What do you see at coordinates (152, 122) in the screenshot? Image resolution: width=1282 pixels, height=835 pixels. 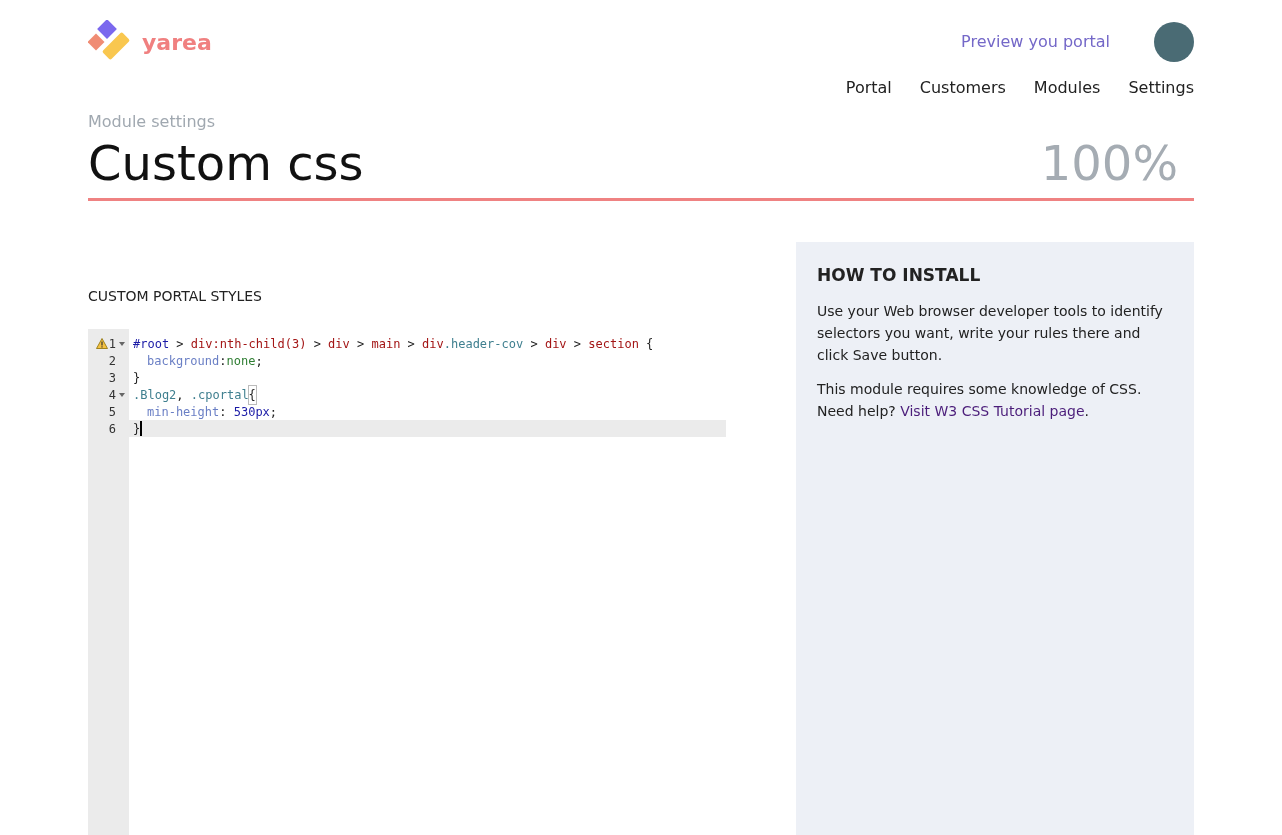 I see `breadcrumb-label: Module settings` at bounding box center [152, 122].